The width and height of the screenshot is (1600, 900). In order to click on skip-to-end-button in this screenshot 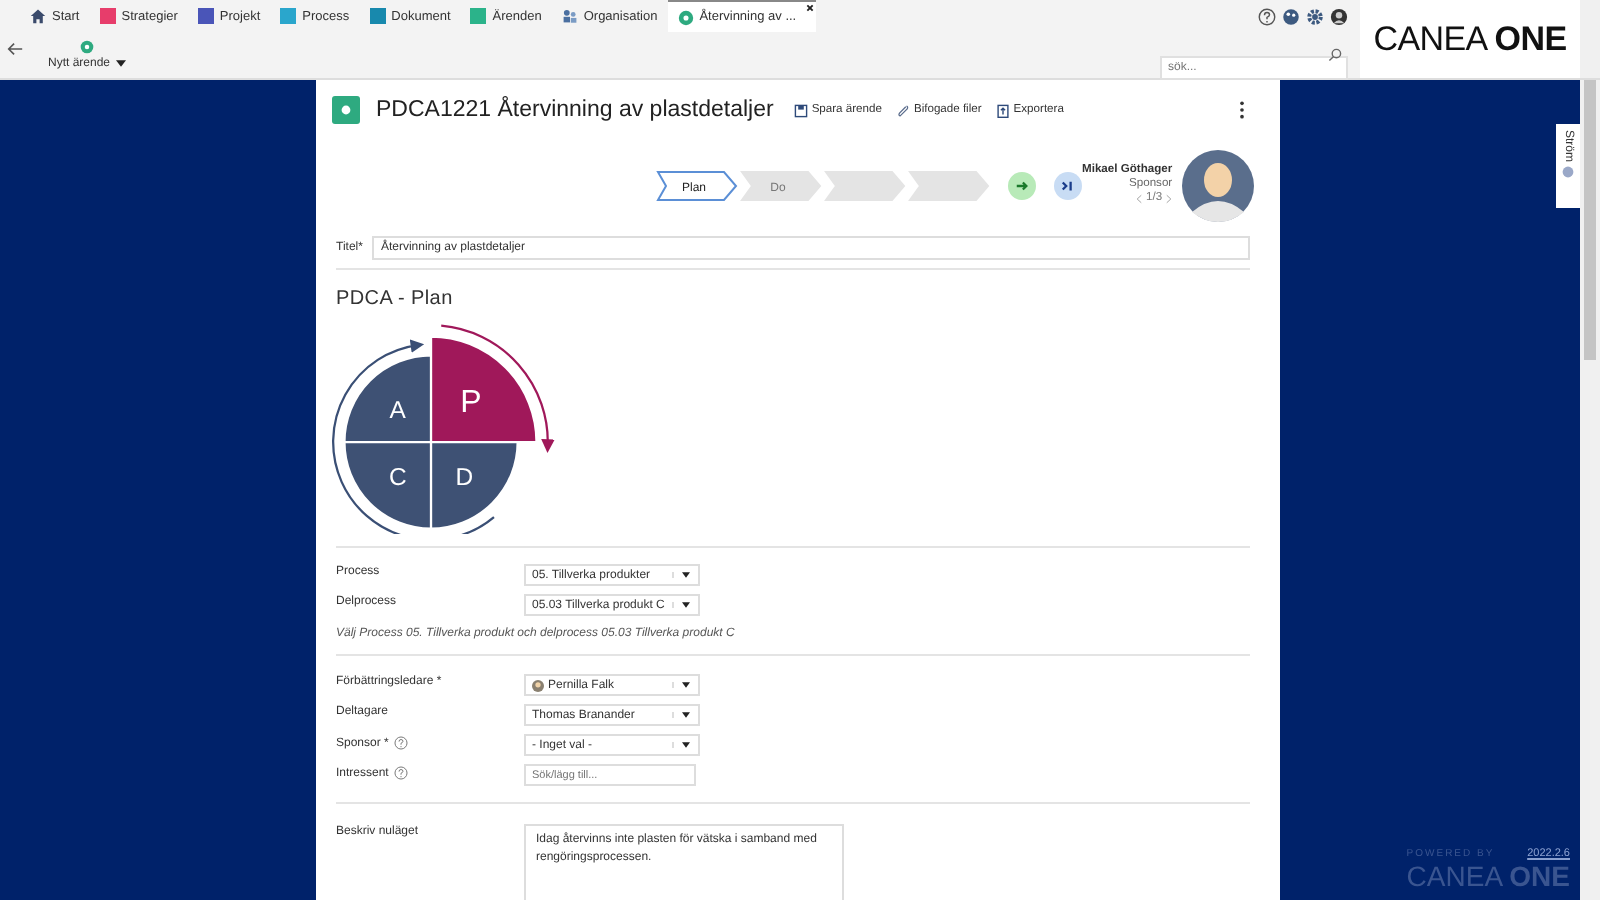, I will do `click(1068, 185)`.